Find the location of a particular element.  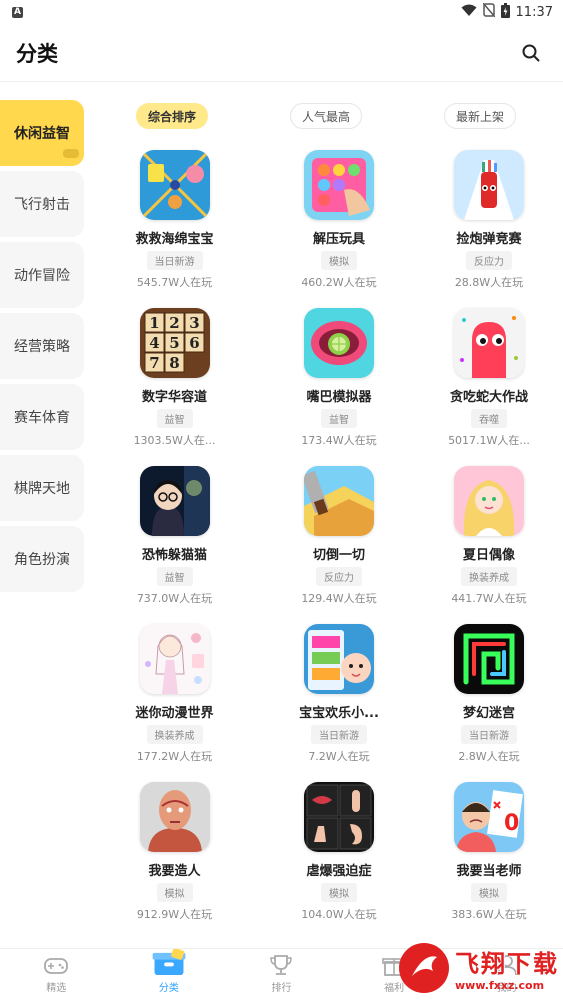

ocd-puzzle-icon is located at coordinates (339, 817).